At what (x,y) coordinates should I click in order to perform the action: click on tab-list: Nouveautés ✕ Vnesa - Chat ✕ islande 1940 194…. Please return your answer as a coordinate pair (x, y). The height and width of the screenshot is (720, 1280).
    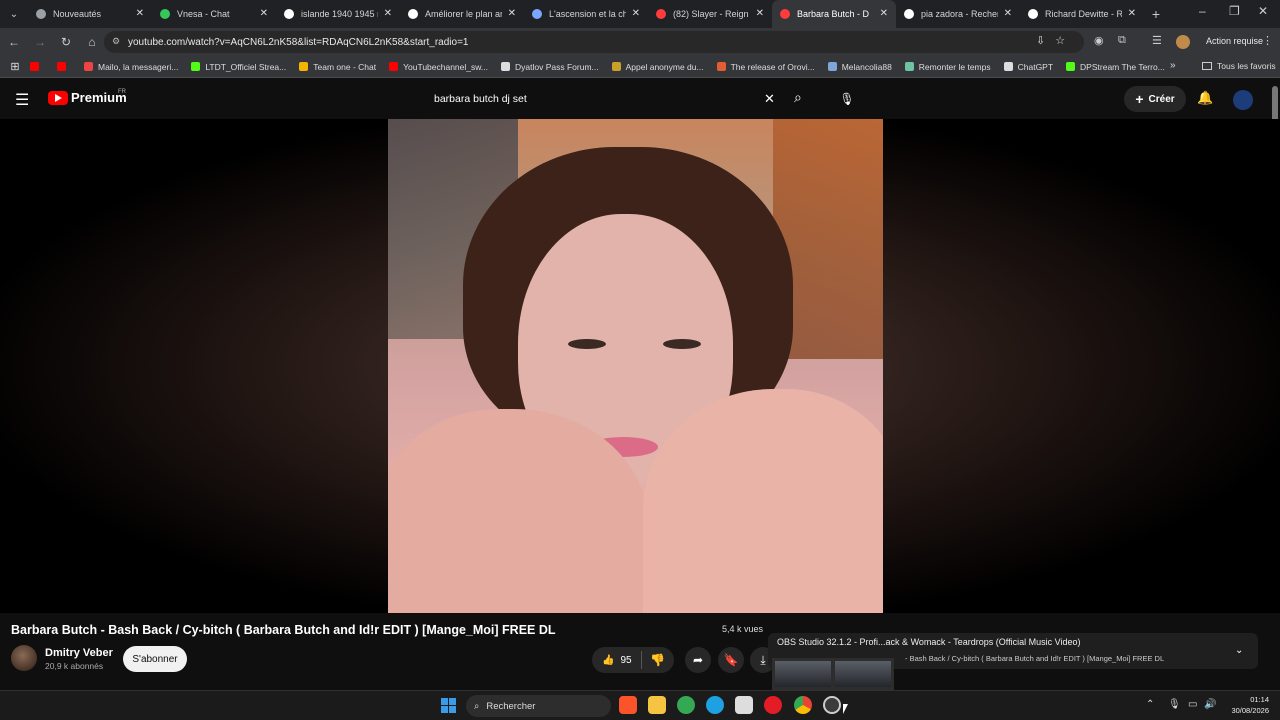
    Looking at the image, I should click on (586, 14).